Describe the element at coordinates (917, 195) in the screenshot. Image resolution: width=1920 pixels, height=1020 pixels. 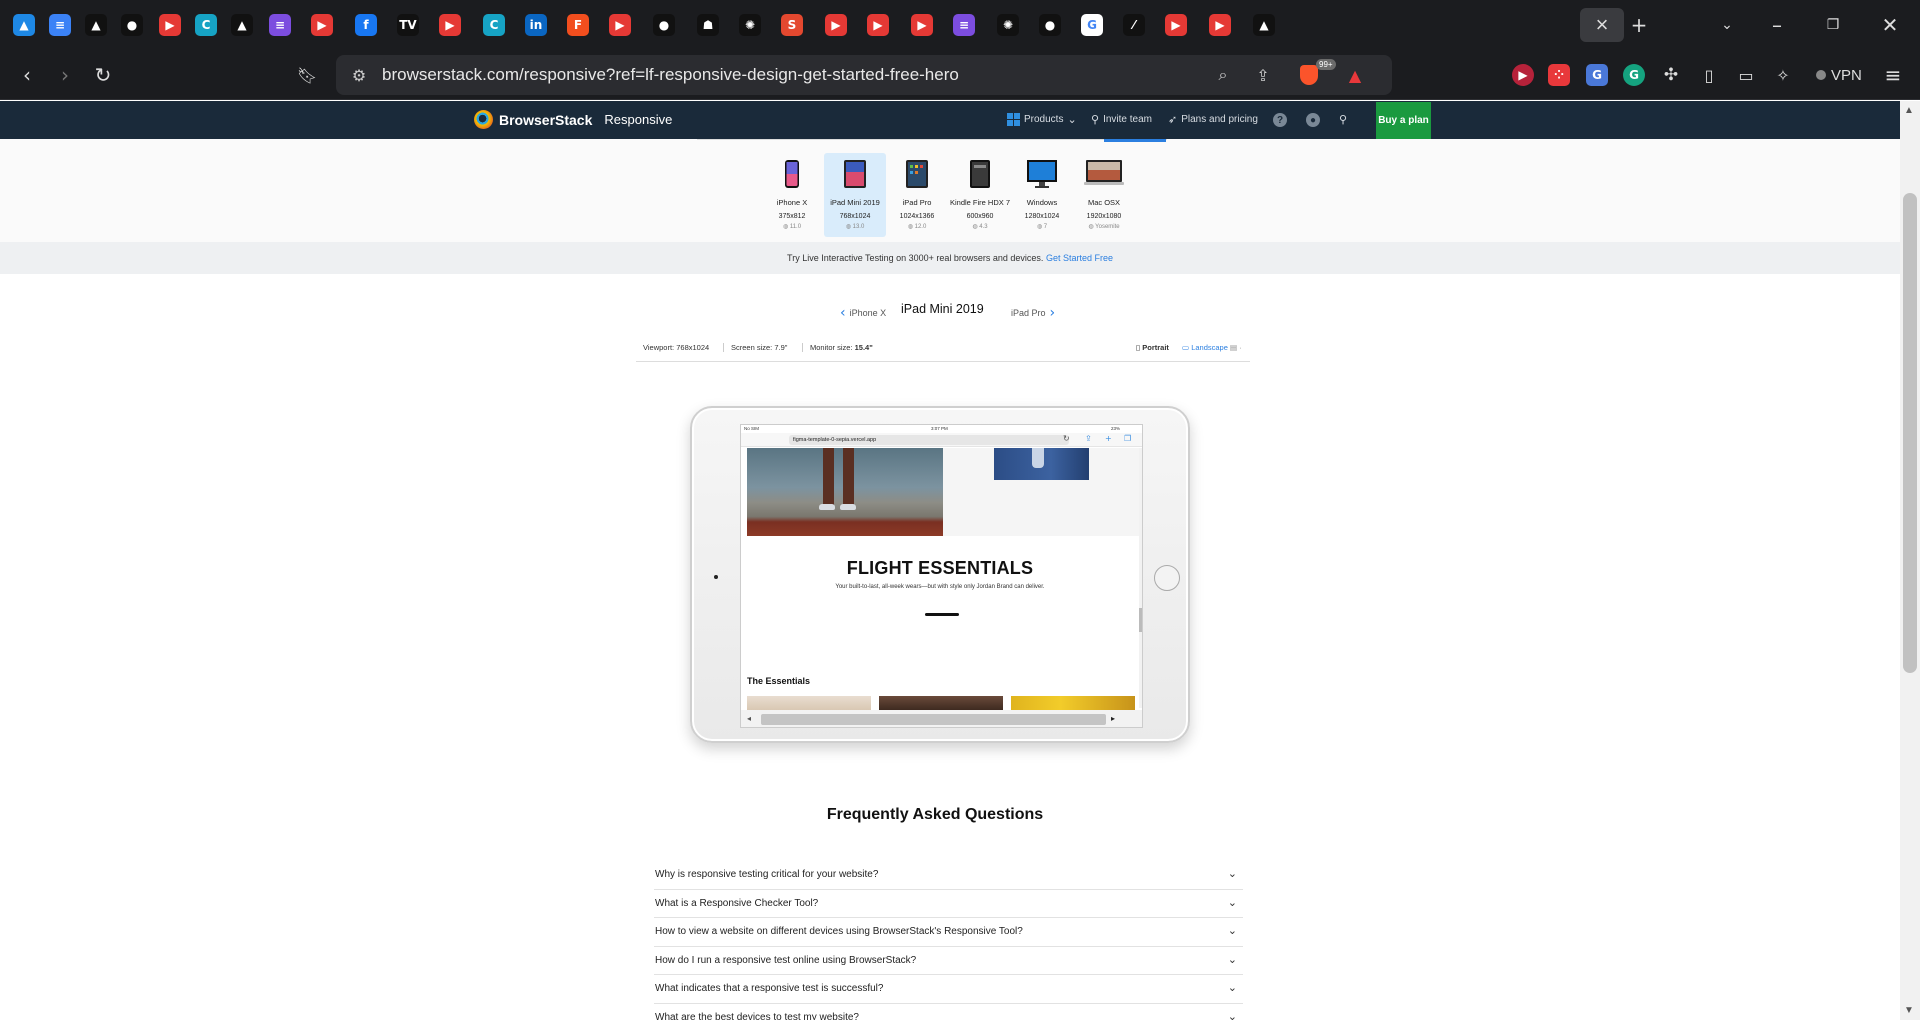
I see `device-card: iPad Pro 1024x1366 ◍ 12.0` at that location.